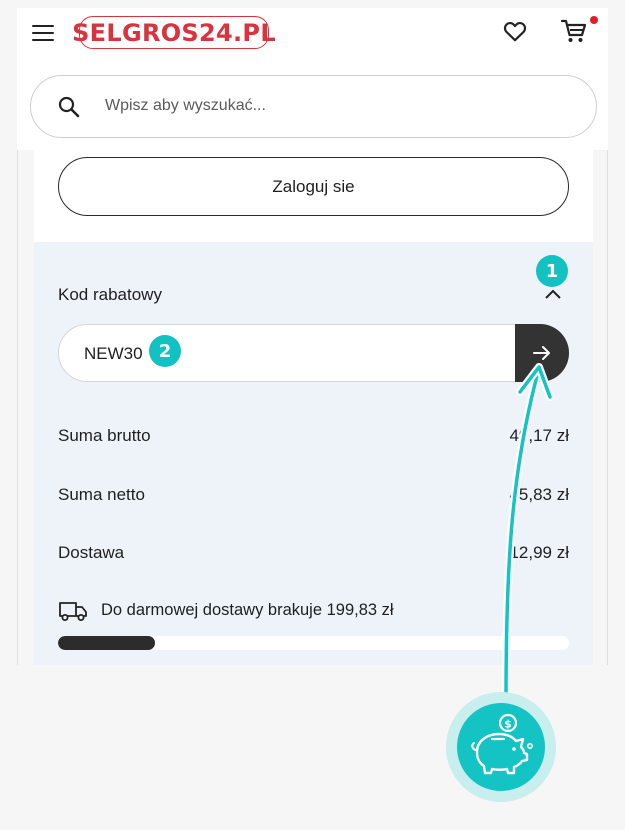 The image size is (625, 830). I want to click on free-delivery-progress-bar, so click(313, 643).